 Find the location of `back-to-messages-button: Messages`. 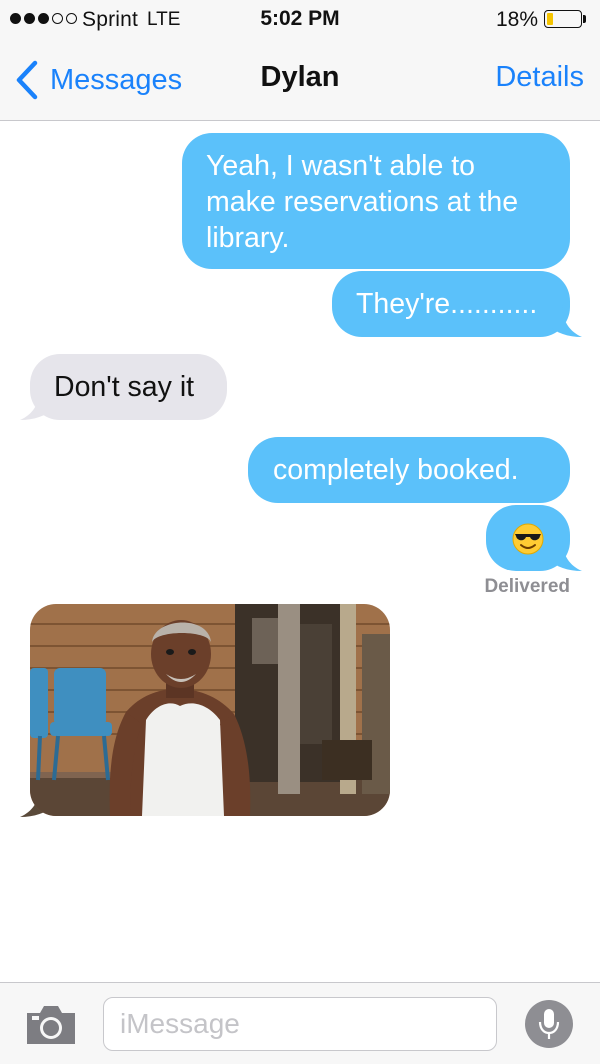

back-to-messages-button: Messages is located at coordinates (98, 80).